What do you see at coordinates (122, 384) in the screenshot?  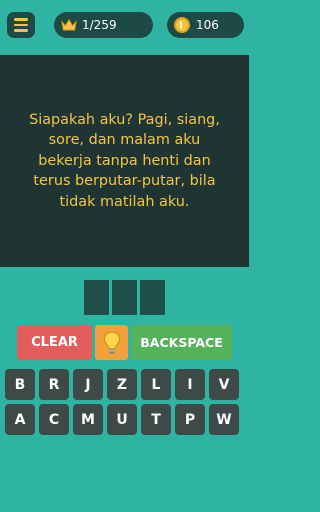 I see `letter-key: Z` at bounding box center [122, 384].